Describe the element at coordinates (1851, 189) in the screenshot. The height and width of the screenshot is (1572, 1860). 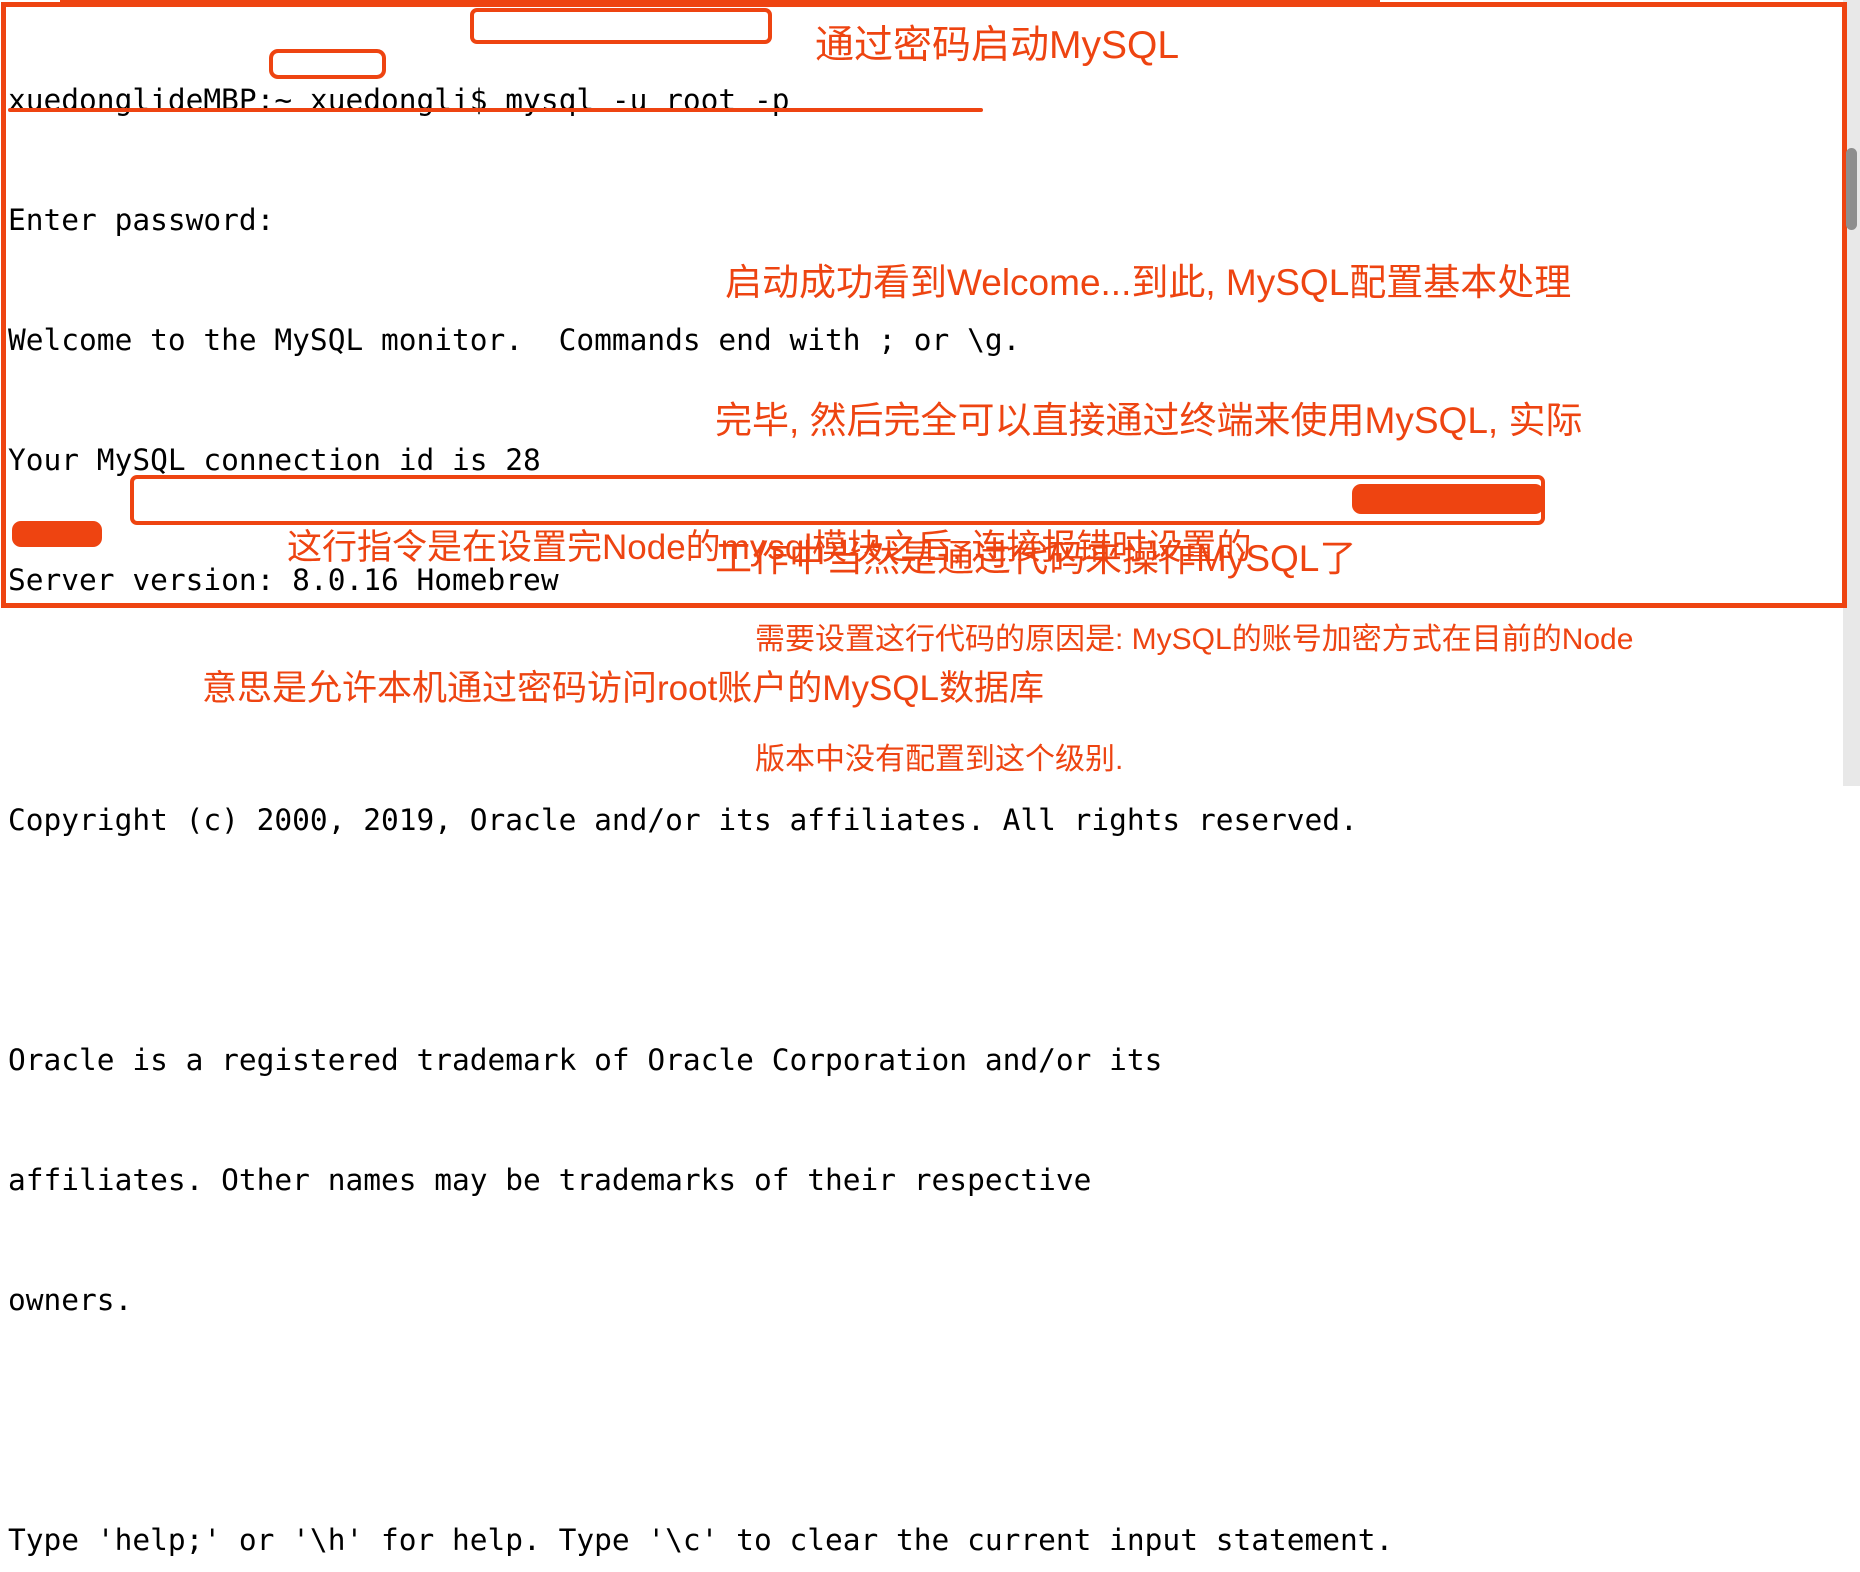
I see `vertical-scrollbar-thumb` at that location.